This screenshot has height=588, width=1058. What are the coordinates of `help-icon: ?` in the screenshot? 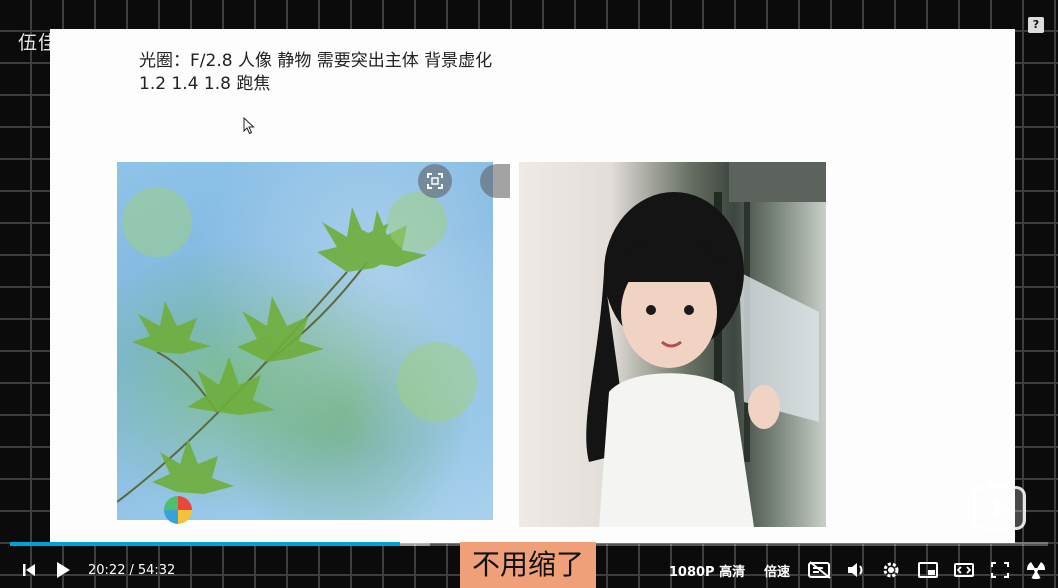 It's located at (1036, 25).